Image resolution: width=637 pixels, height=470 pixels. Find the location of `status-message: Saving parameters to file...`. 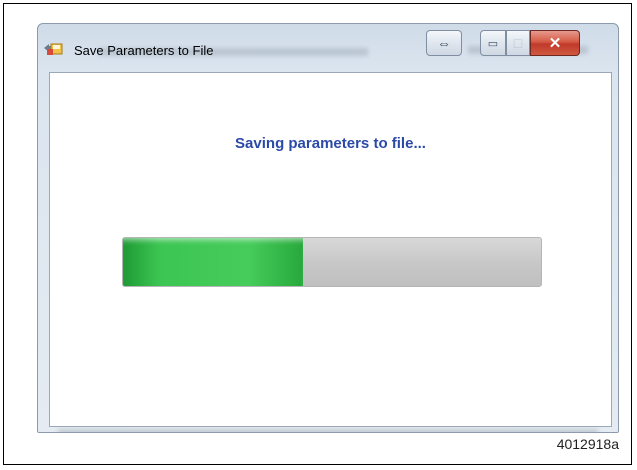

status-message: Saving parameters to file... is located at coordinates (330, 143).